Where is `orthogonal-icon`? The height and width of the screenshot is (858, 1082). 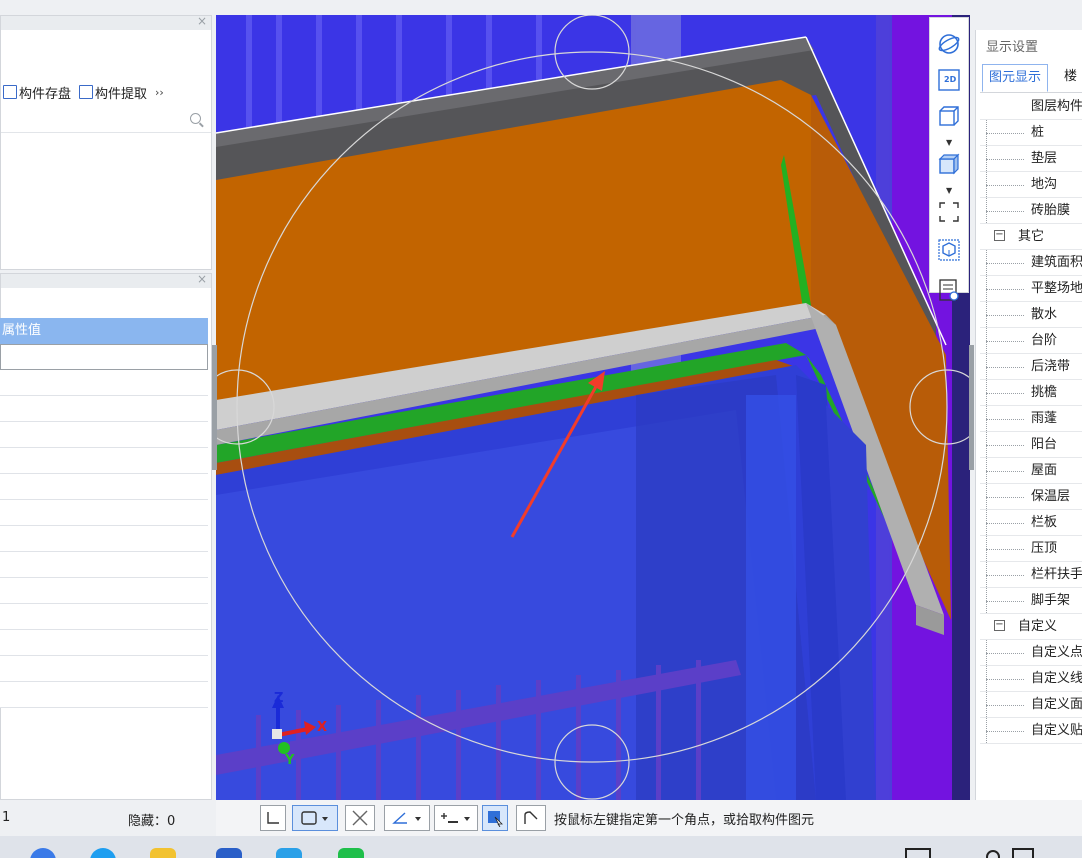 orthogonal-icon is located at coordinates (273, 818).